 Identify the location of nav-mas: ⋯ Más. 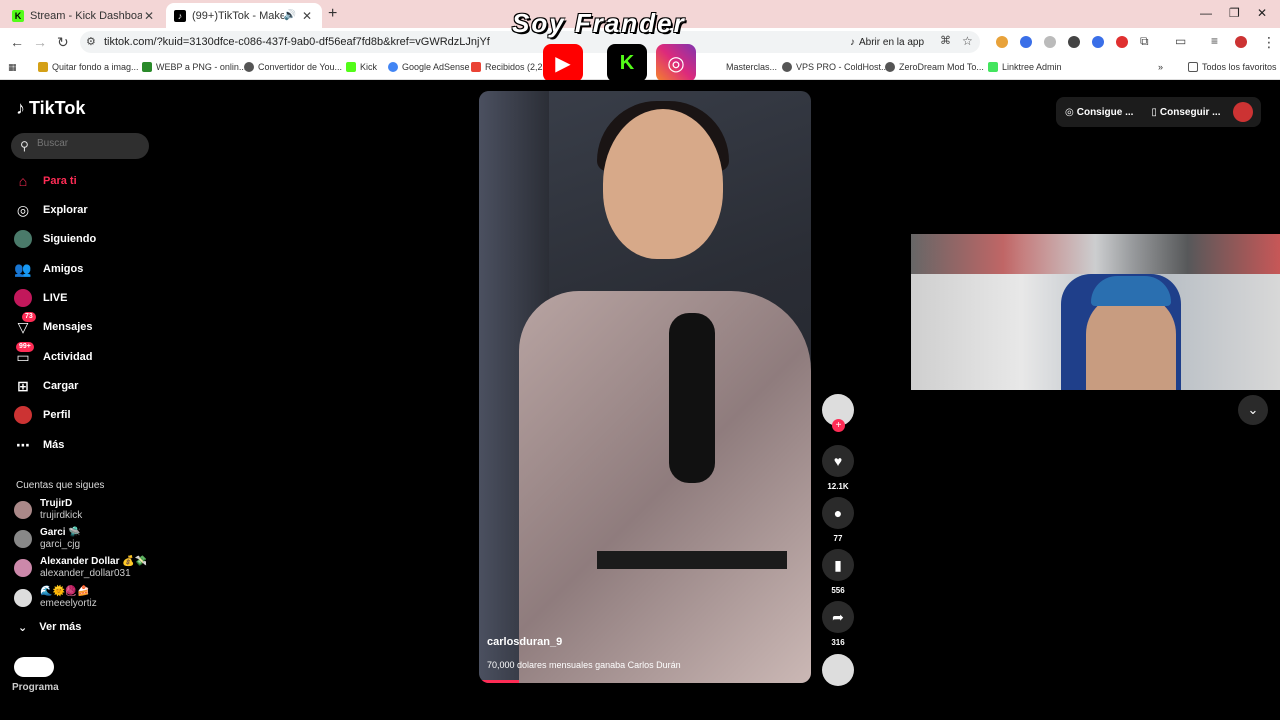
(39, 445).